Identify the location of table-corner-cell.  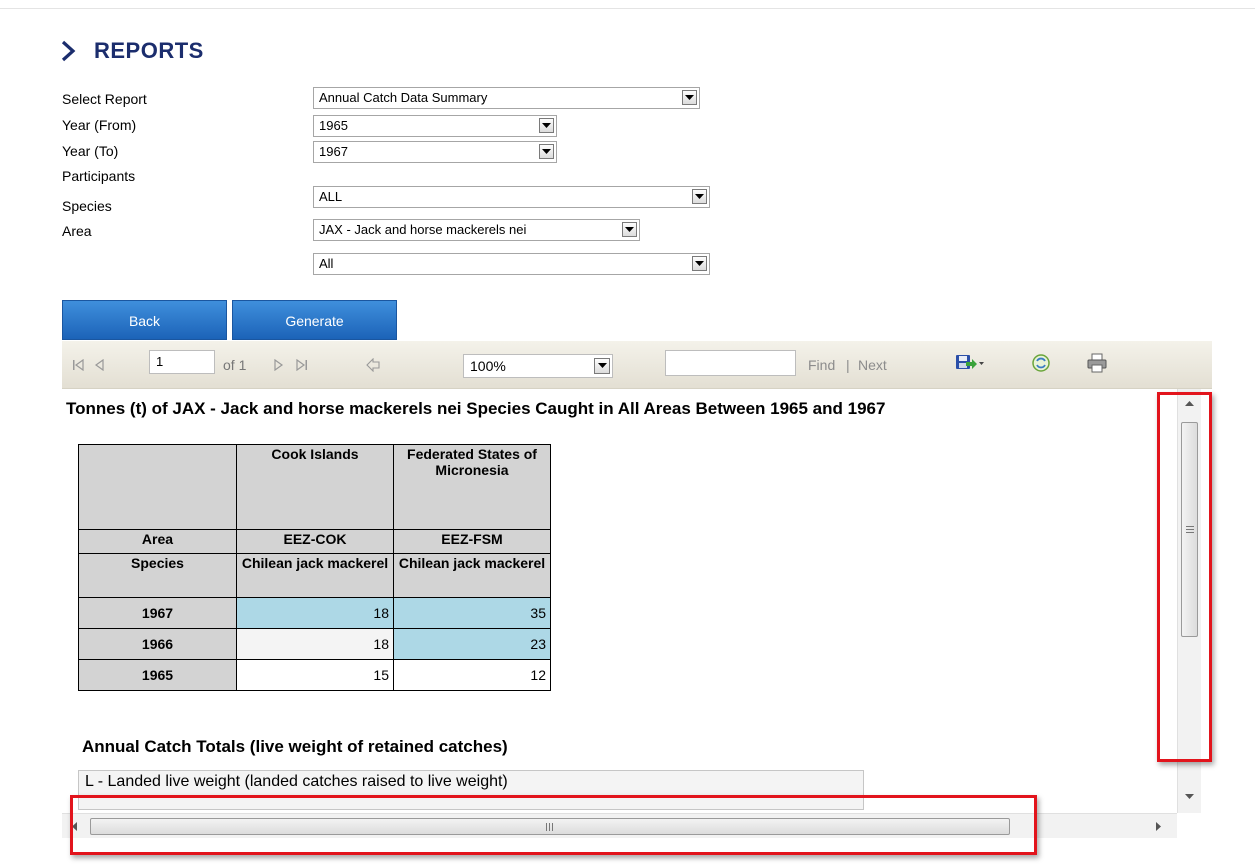
(157, 487).